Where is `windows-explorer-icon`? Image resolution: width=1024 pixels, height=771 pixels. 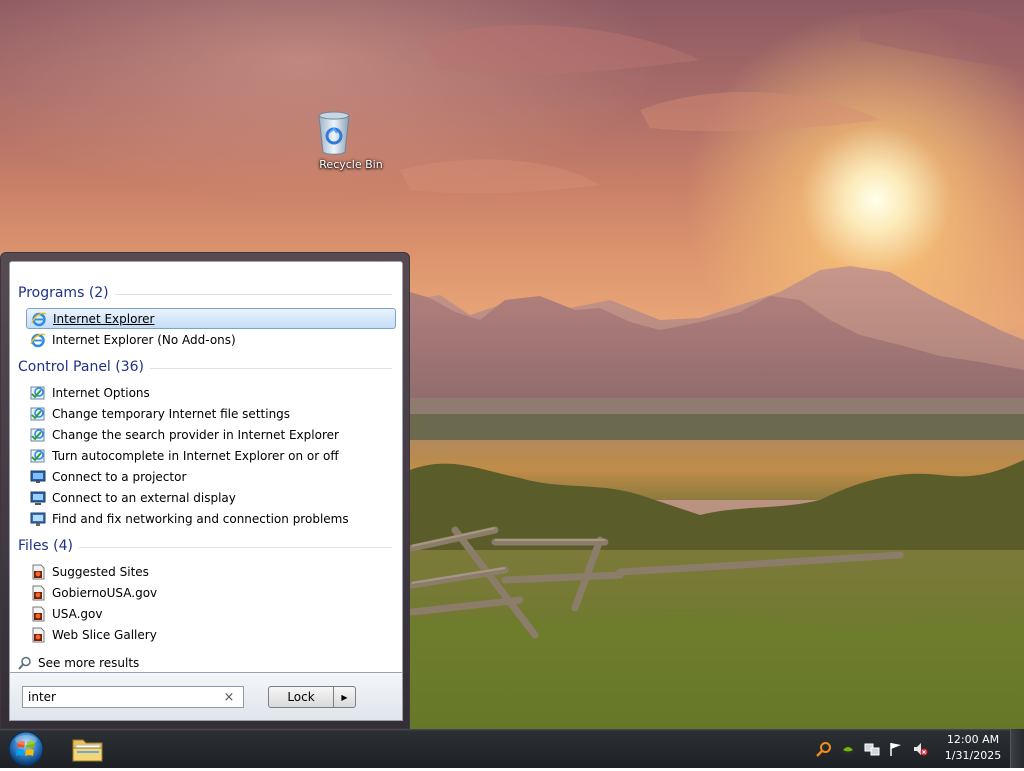 windows-explorer-icon is located at coordinates (87, 750).